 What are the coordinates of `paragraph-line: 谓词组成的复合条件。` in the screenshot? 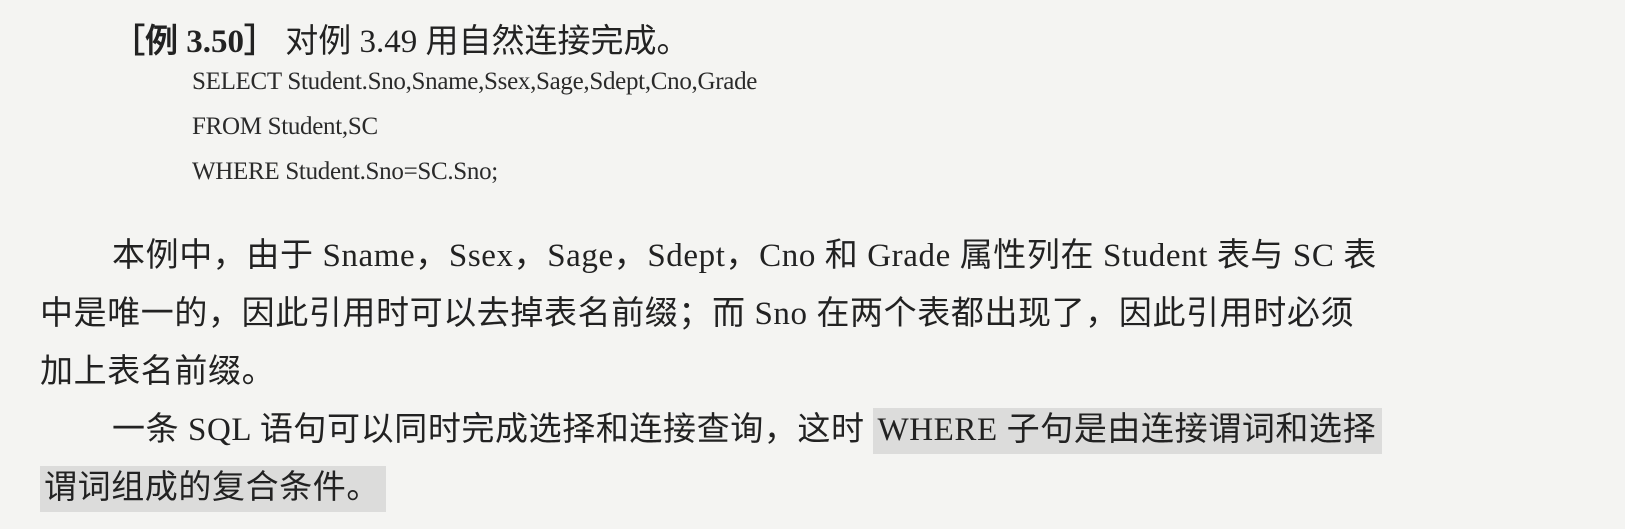 It's located at (213, 486).